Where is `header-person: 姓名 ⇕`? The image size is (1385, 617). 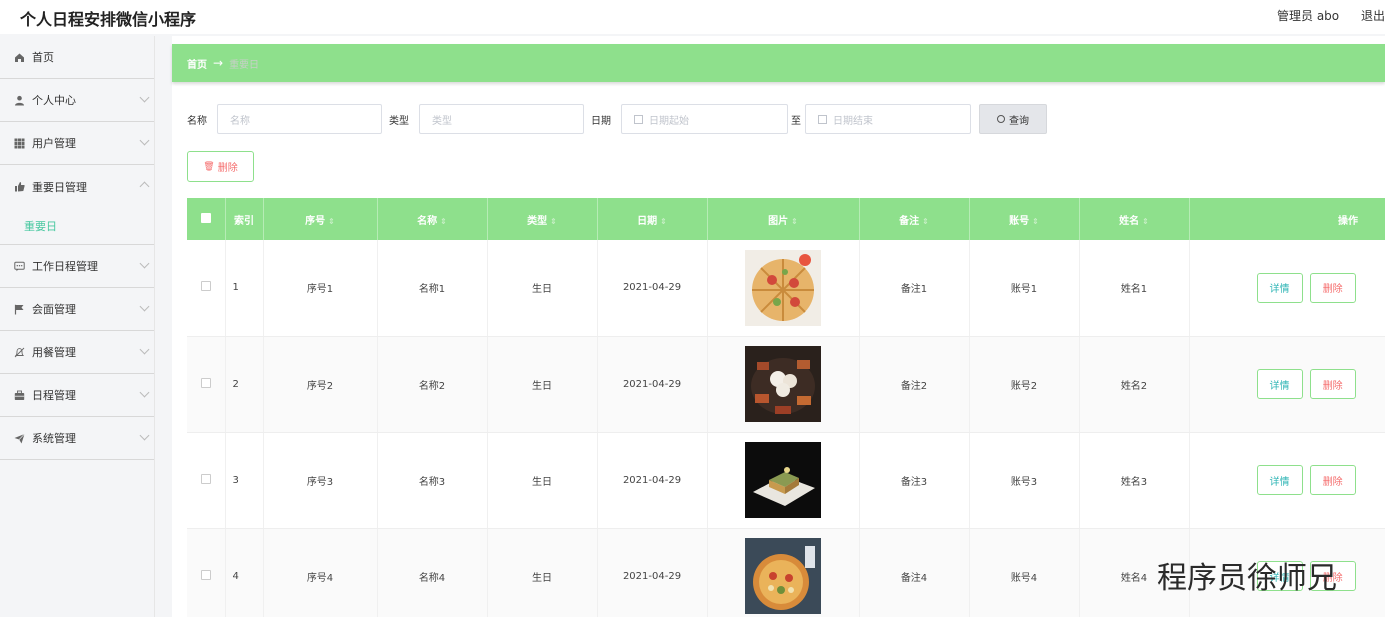
header-person: 姓名 ⇕ is located at coordinates (1134, 219).